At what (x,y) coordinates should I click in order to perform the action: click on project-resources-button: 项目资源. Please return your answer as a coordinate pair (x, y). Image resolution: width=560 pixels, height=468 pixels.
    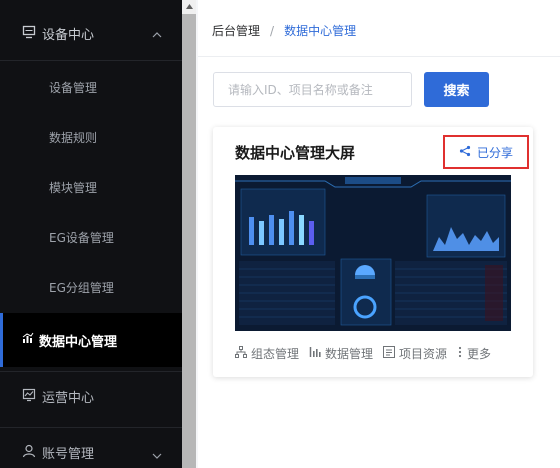
    Looking at the image, I should click on (415, 353).